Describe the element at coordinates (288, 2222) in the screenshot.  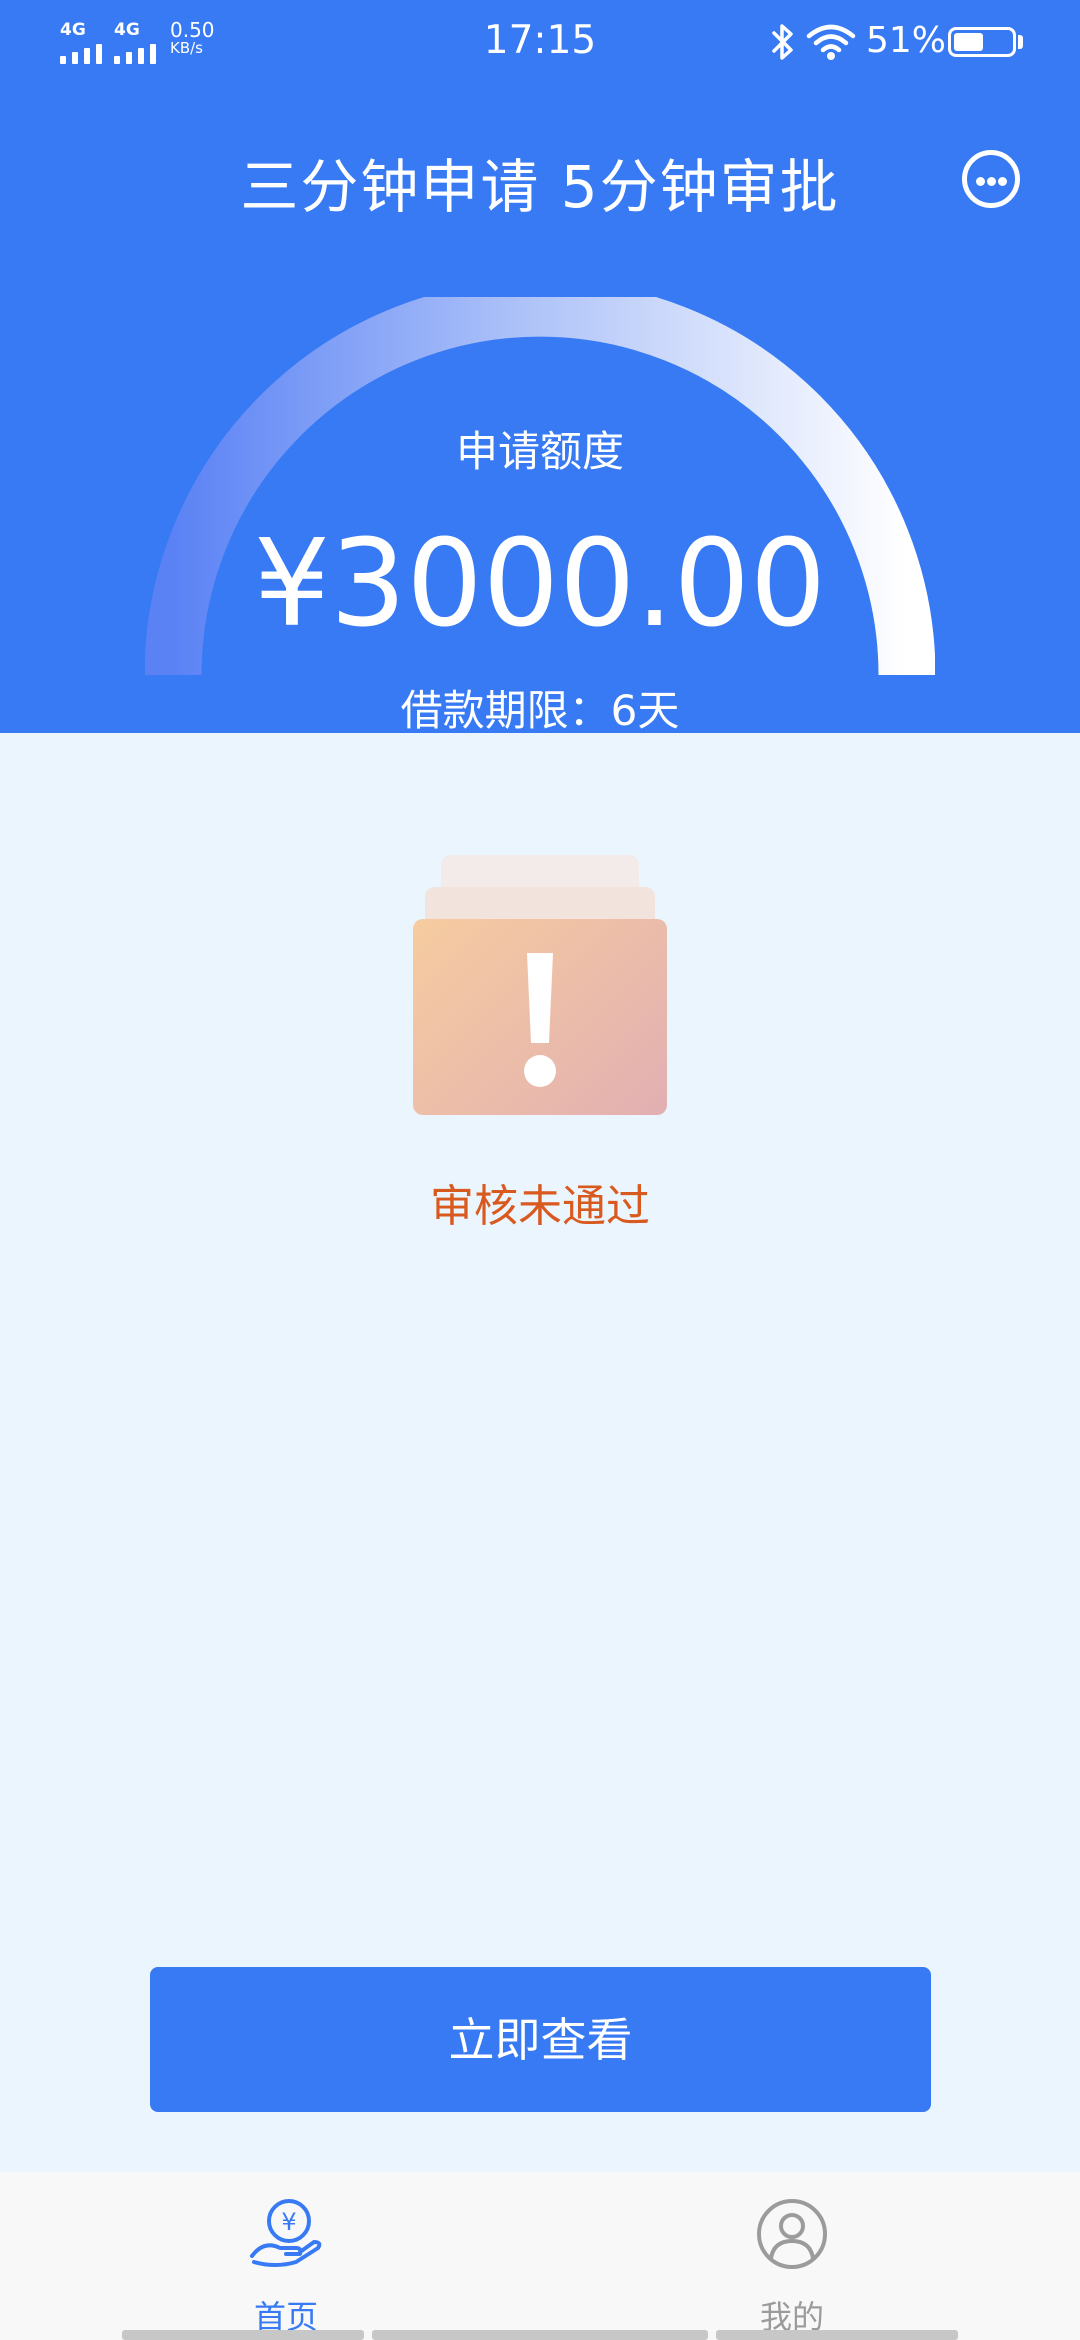
I see `home-icon-glyph: ¥` at that location.